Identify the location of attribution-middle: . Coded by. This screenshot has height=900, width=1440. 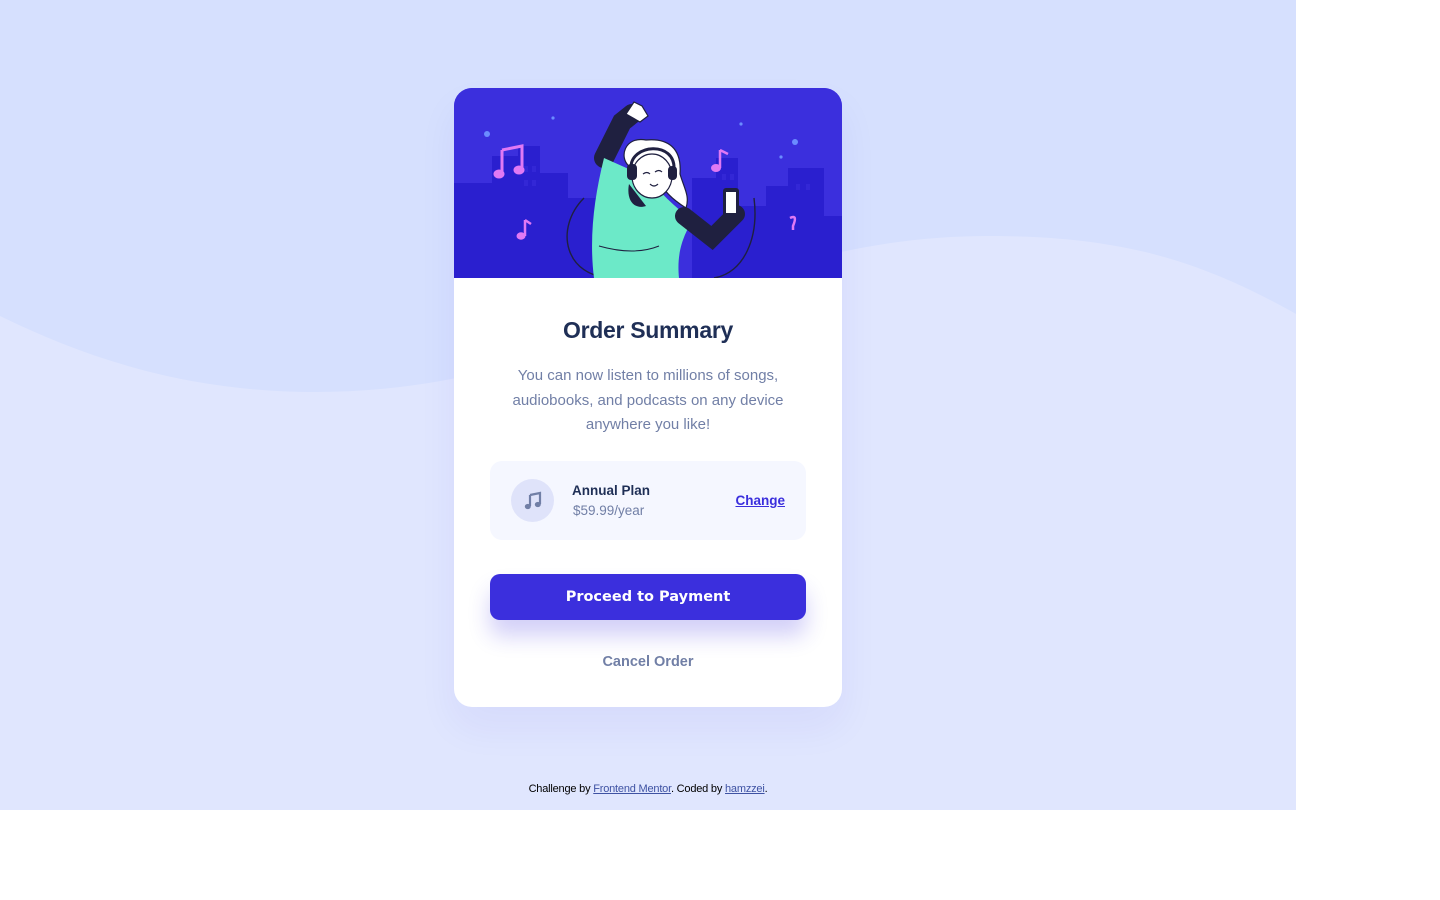
(698, 789).